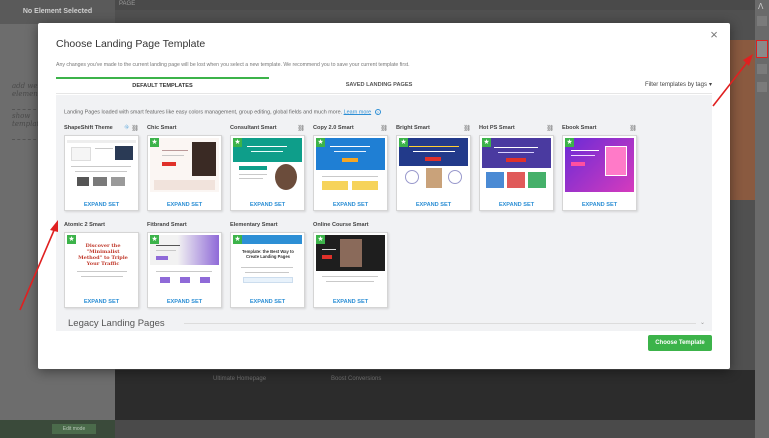 This screenshot has width=769, height=438. Describe the element at coordinates (131, 44) in the screenshot. I see `modal-title: Choose Landing Page Template` at that location.